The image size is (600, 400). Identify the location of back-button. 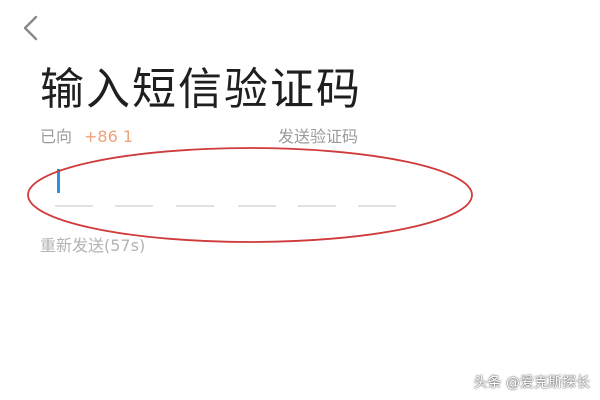
(32, 28).